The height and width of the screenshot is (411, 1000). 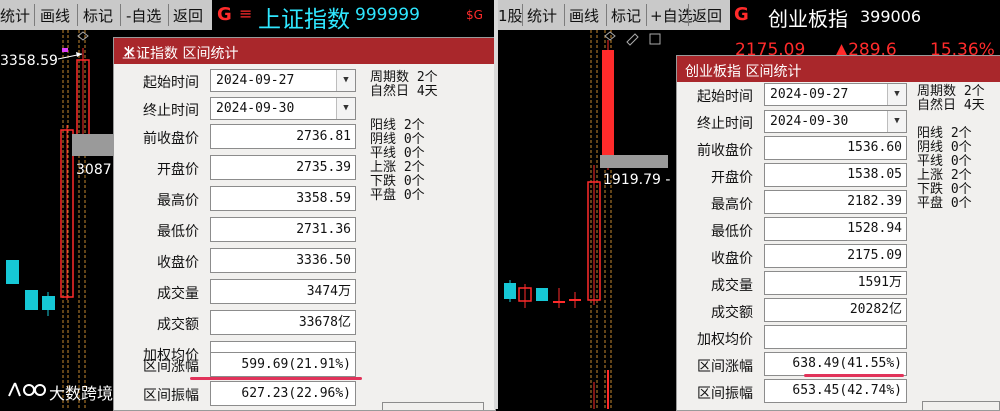 What do you see at coordinates (245, 13) in the screenshot?
I see `menu-icon: ≡` at bounding box center [245, 13].